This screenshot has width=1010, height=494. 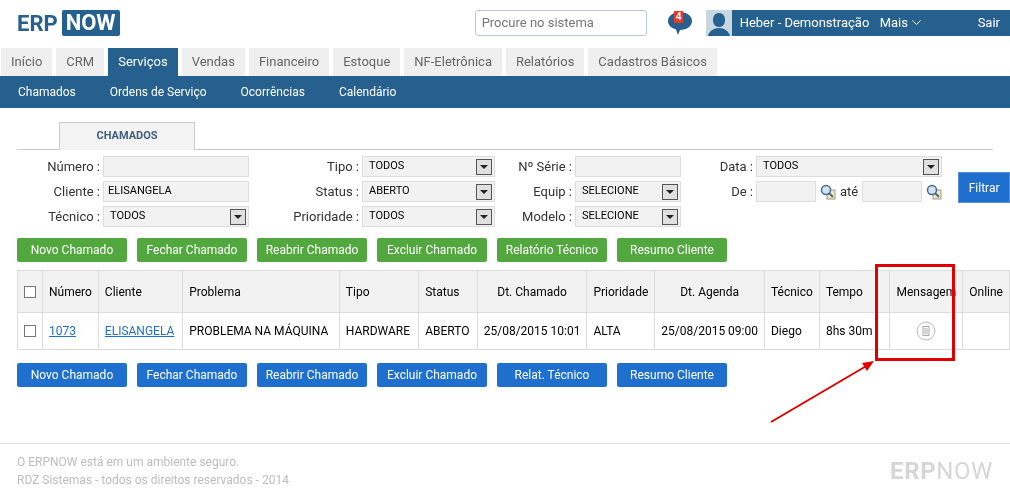 I want to click on column-header: Status, so click(x=448, y=291).